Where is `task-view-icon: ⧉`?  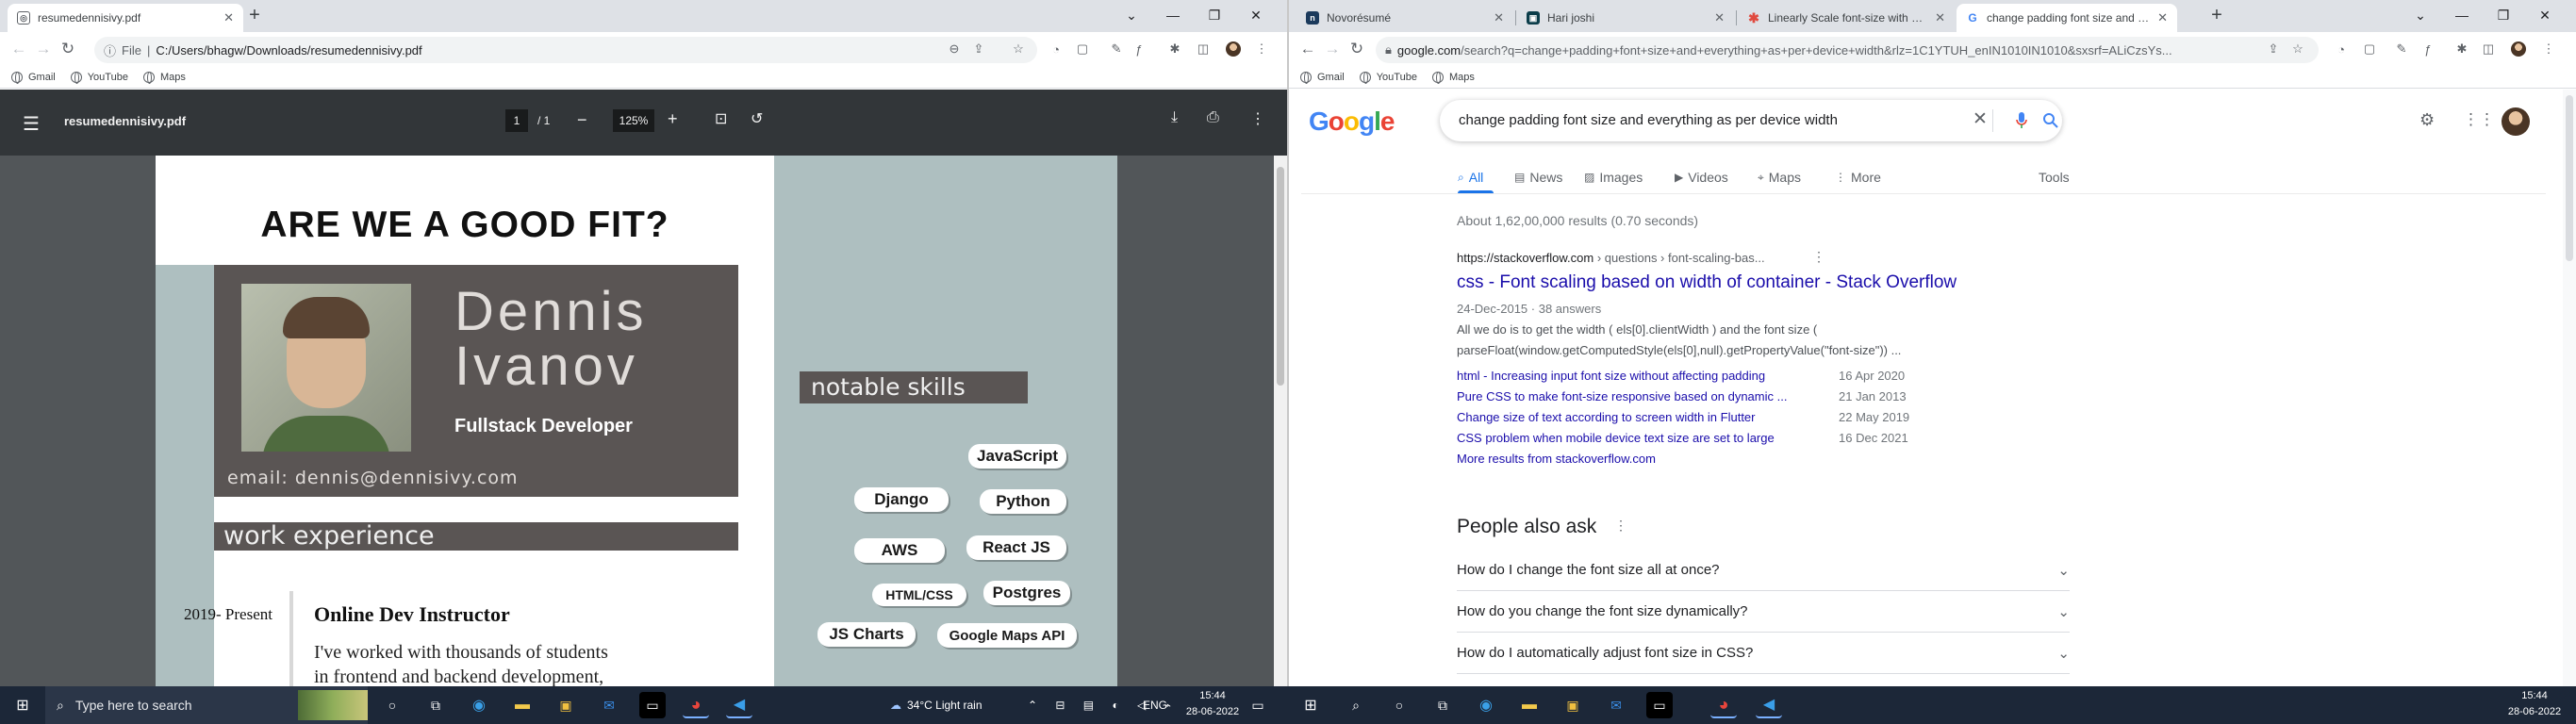
task-view-icon: ⧉ is located at coordinates (1442, 705).